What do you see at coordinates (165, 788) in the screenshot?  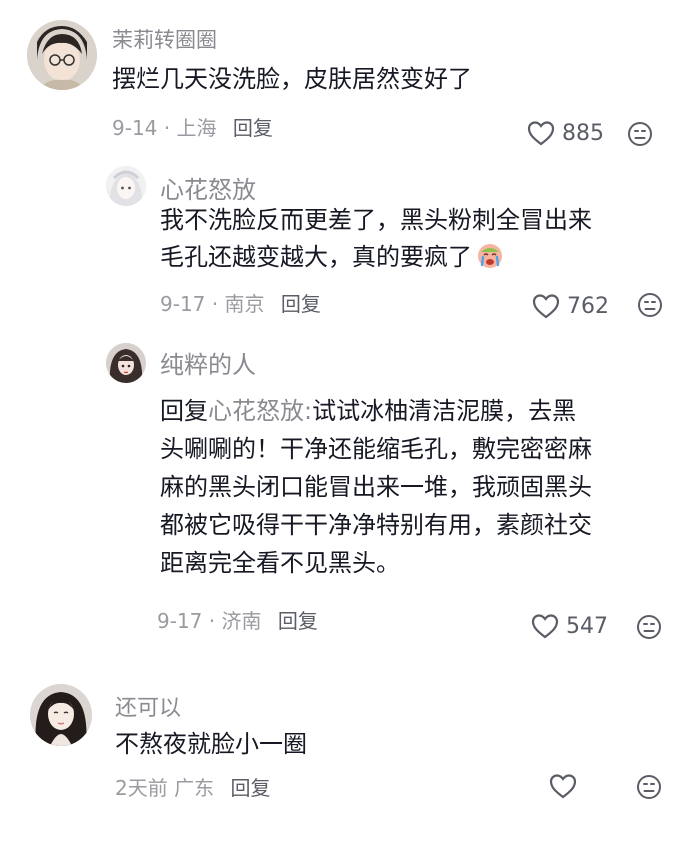 I see `comment-date-location: 2天前 广东` at bounding box center [165, 788].